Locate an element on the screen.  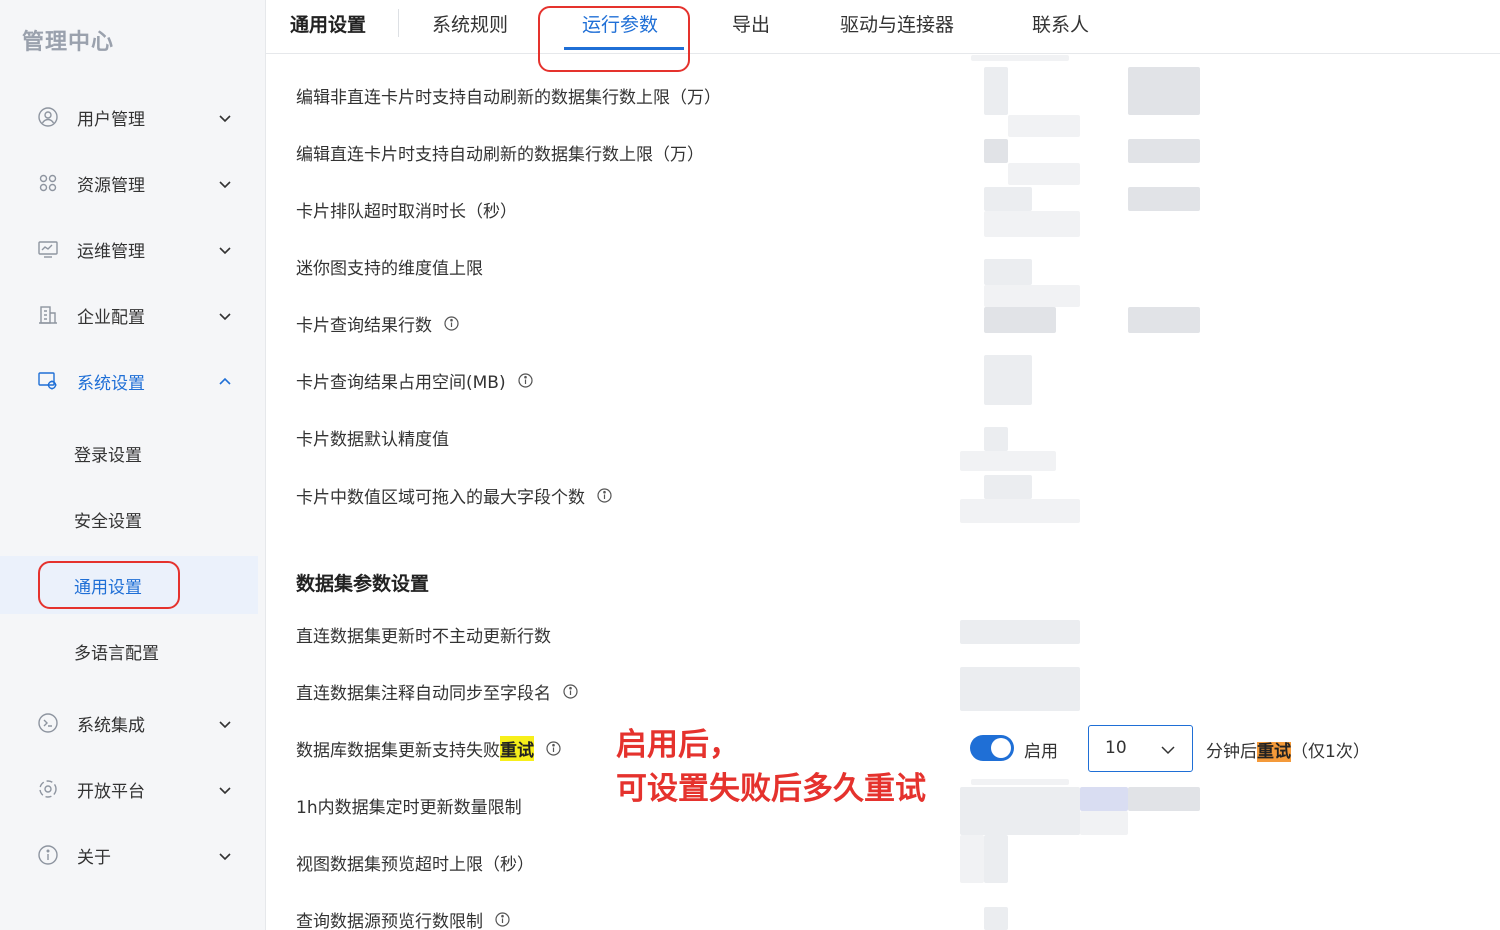
annotation-line2: 可设置失败后多久重试 is located at coordinates (771, 789).